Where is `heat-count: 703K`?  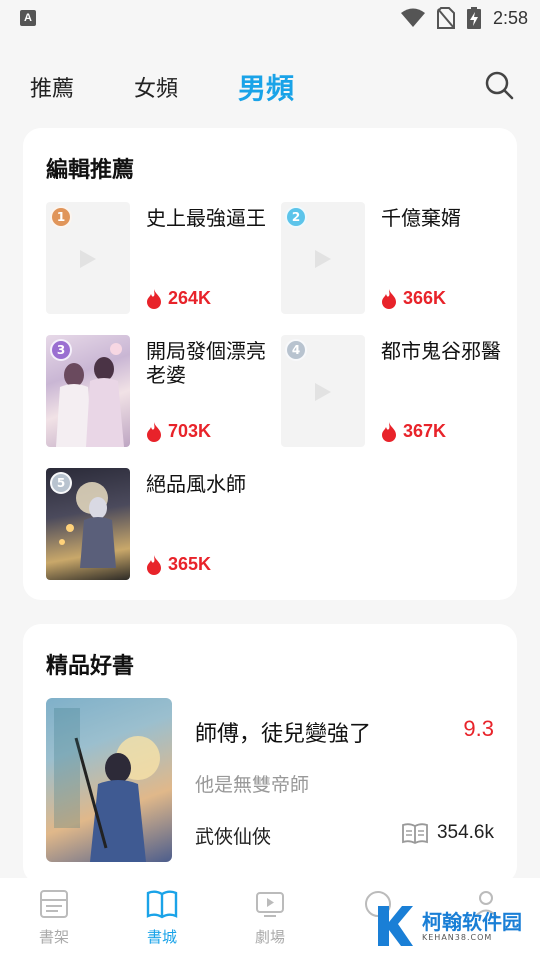 heat-count: 703K is located at coordinates (178, 431).